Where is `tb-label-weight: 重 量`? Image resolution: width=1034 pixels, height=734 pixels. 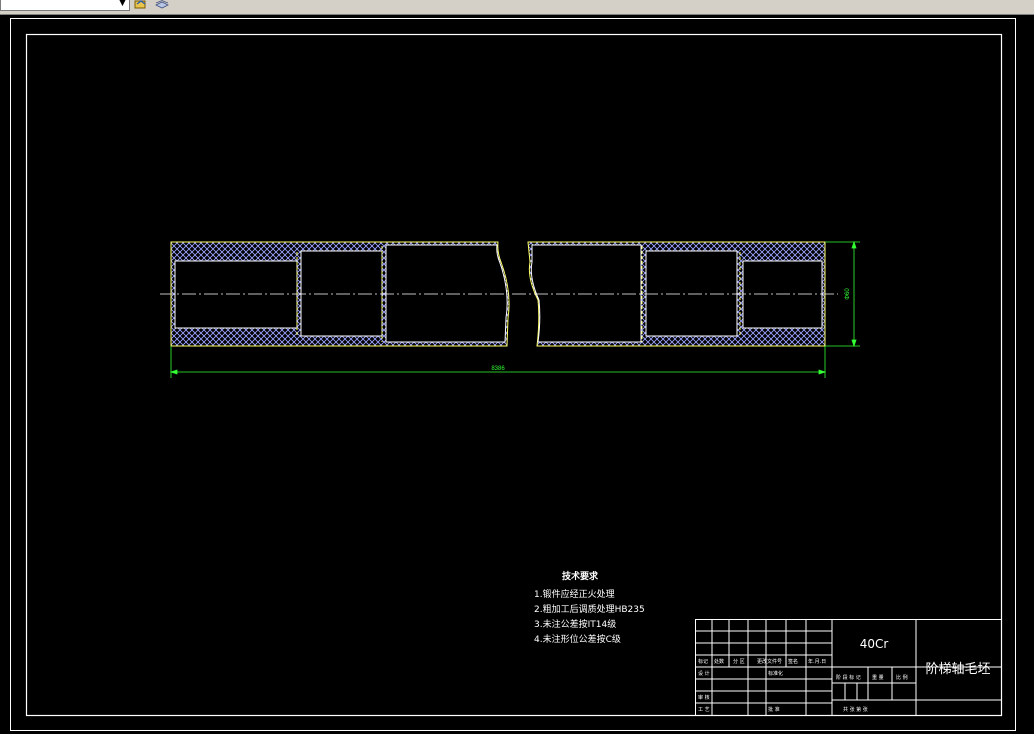 tb-label-weight: 重 量 is located at coordinates (878, 677).